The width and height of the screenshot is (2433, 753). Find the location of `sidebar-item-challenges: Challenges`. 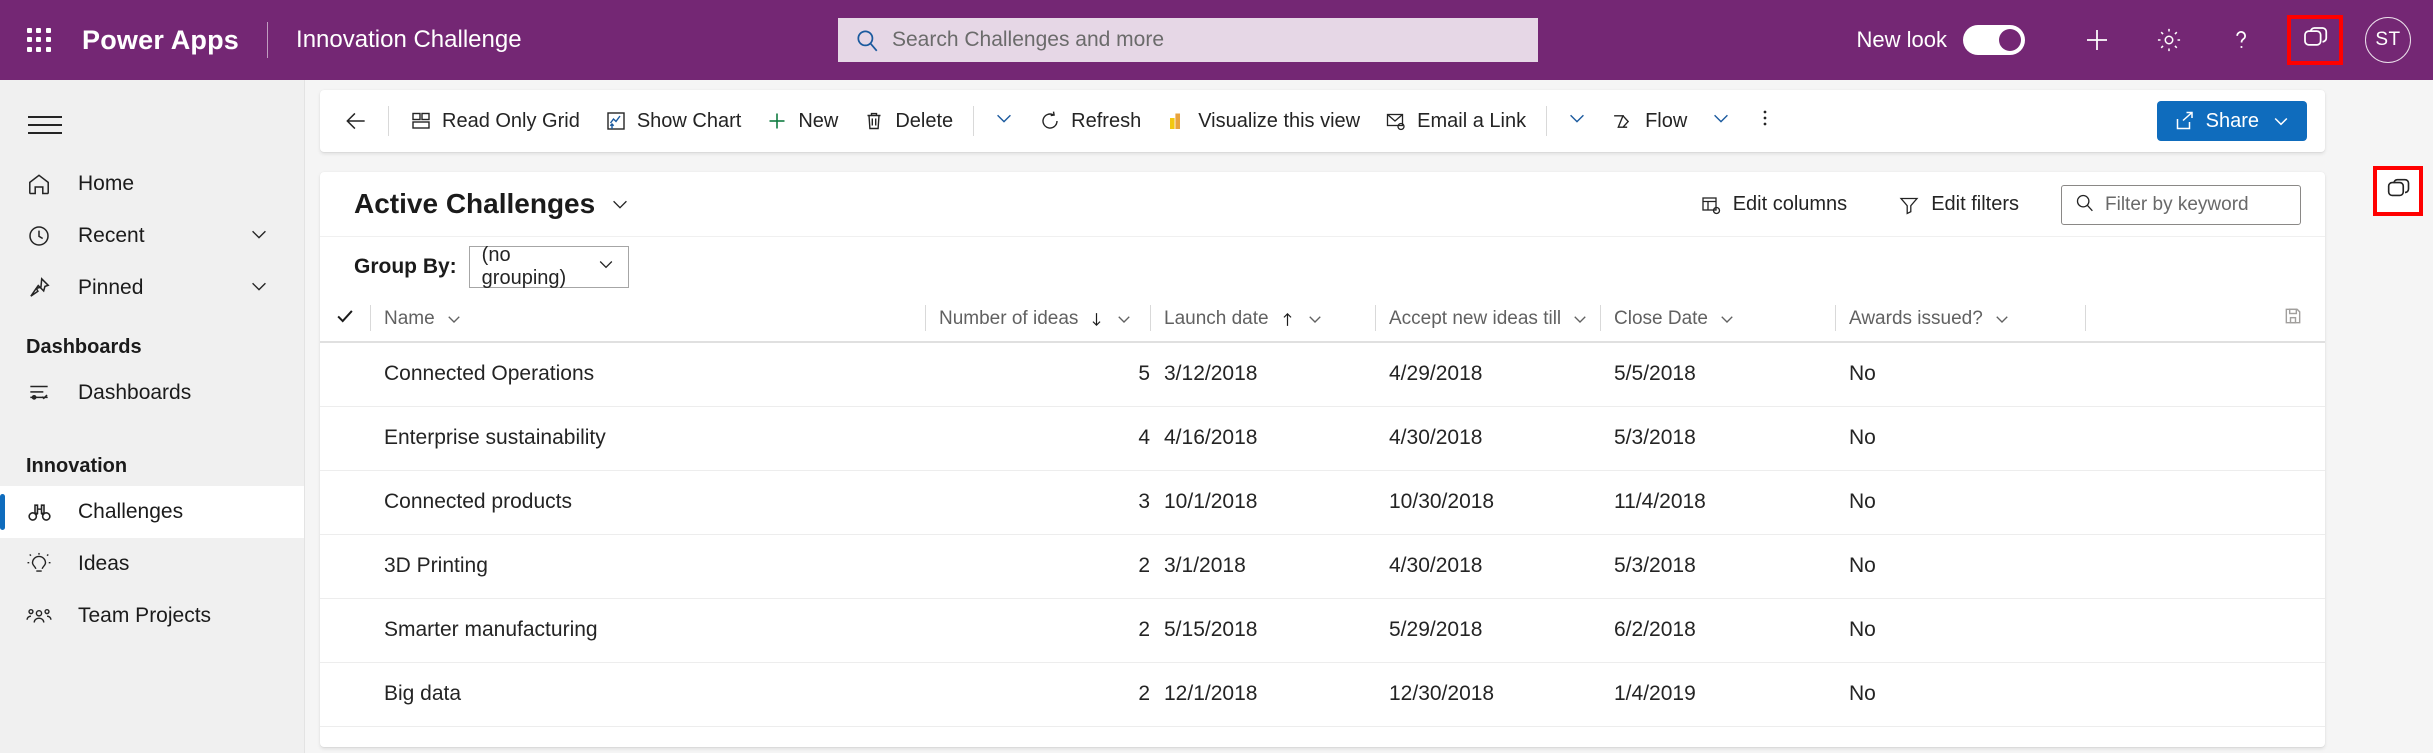

sidebar-item-challenges: Challenges is located at coordinates (152, 512).